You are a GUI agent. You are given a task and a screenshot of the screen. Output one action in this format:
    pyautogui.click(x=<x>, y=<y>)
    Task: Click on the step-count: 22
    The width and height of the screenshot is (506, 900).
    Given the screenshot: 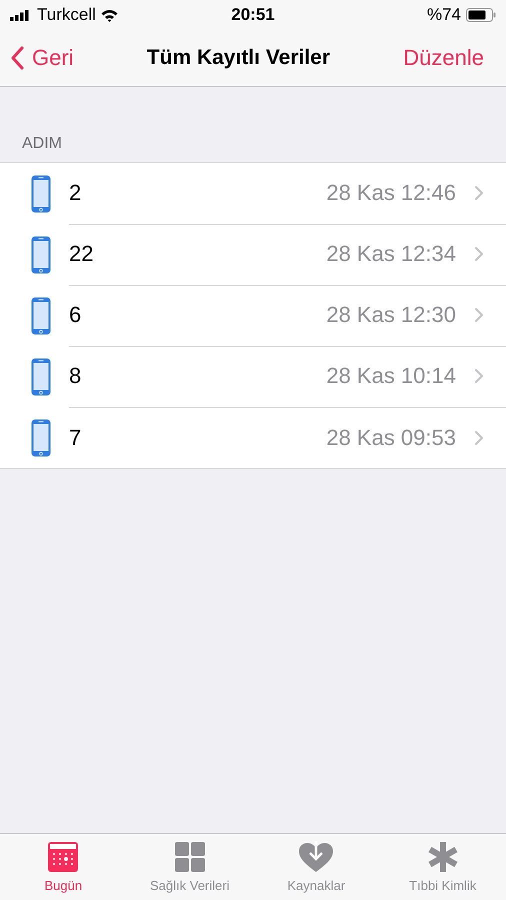 What is the action you would take?
    pyautogui.click(x=81, y=254)
    